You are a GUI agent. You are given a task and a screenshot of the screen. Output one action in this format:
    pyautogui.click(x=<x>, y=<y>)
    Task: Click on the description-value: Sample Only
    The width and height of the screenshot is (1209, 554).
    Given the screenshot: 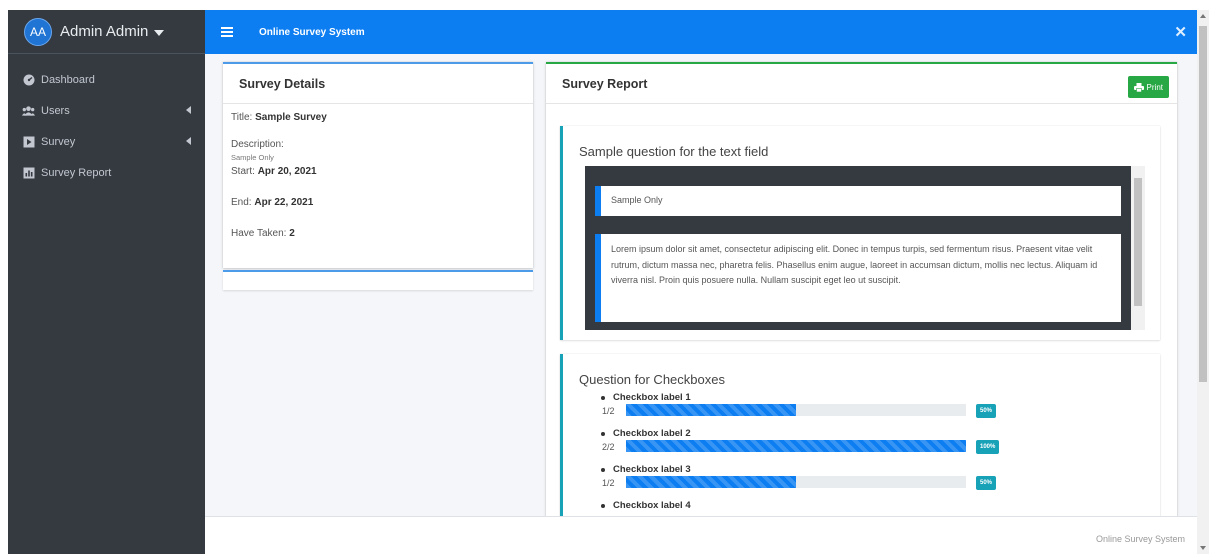 What is the action you would take?
    pyautogui.click(x=252, y=157)
    